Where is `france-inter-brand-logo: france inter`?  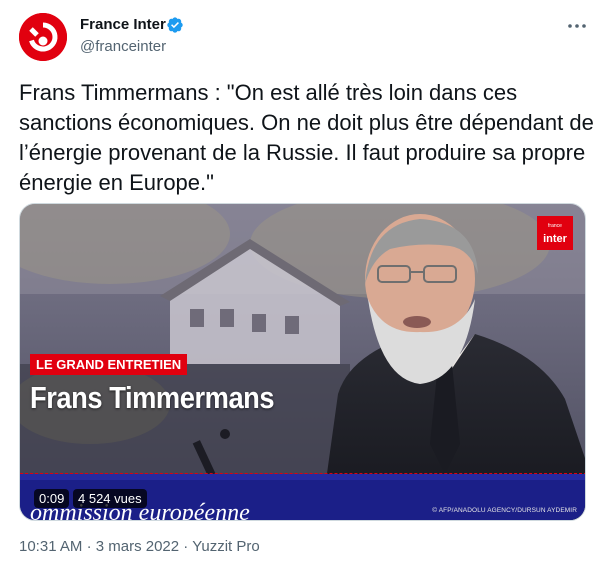 france-inter-brand-logo: france inter is located at coordinates (555, 233).